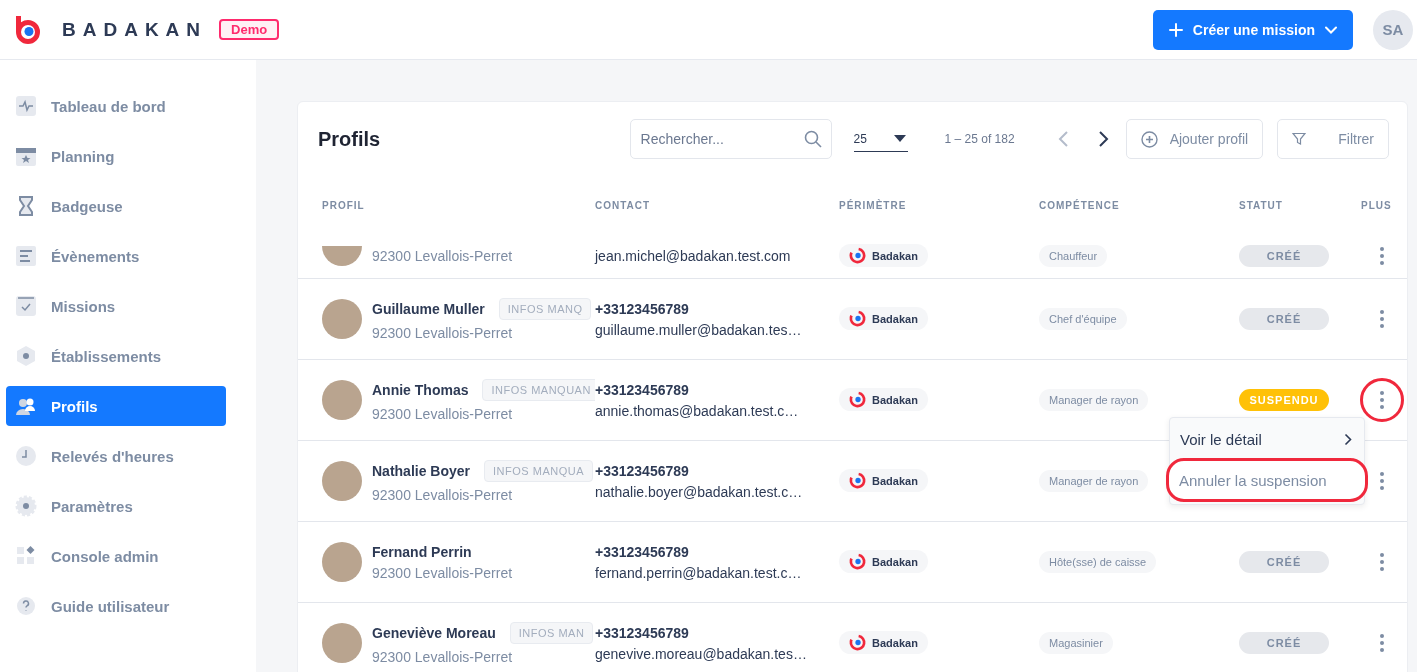 The height and width of the screenshot is (672, 1417). I want to click on column-header: PLUS, so click(1377, 205).